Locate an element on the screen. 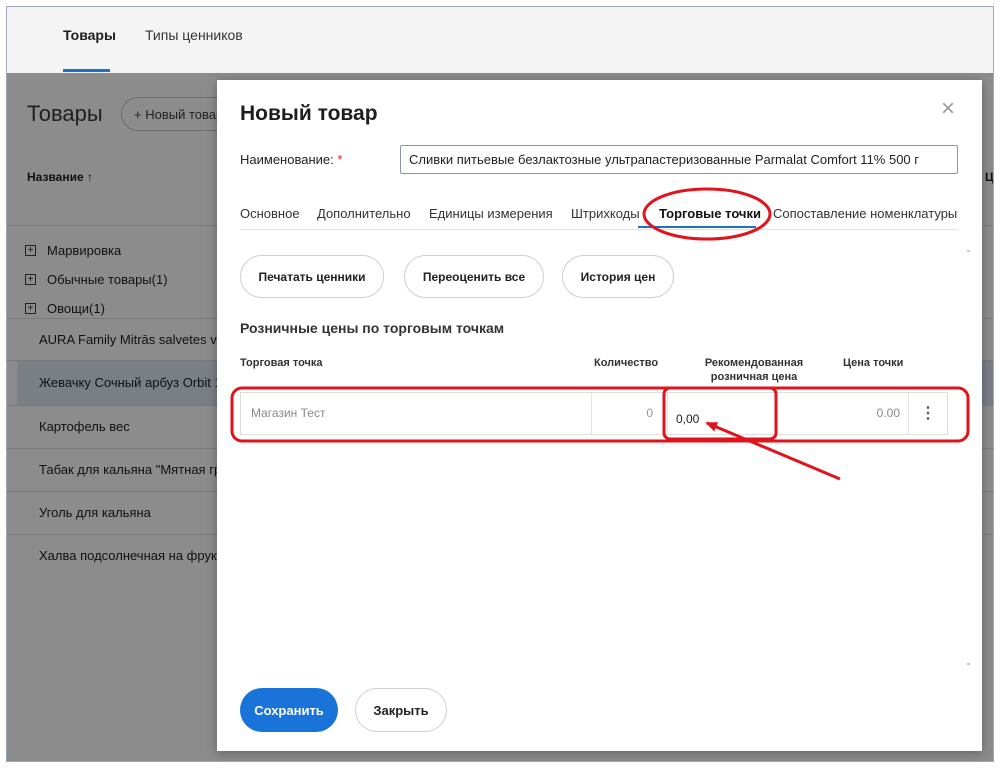 The width and height of the screenshot is (1000, 770). list-item: Картофель вес is located at coordinates (84, 426).